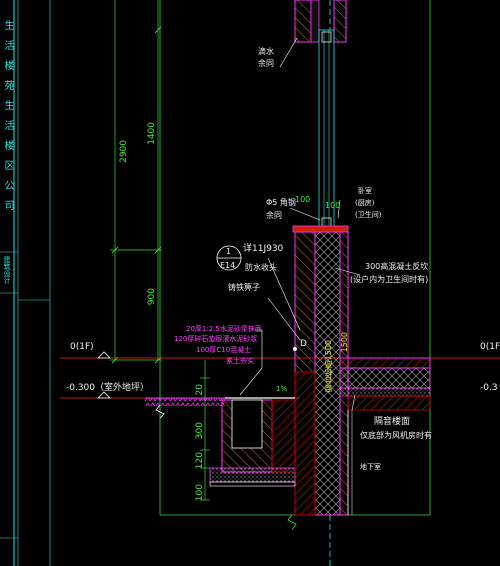  What do you see at coordinates (152, 297) in the screenshot?
I see `dim-lower: 900` at bounding box center [152, 297].